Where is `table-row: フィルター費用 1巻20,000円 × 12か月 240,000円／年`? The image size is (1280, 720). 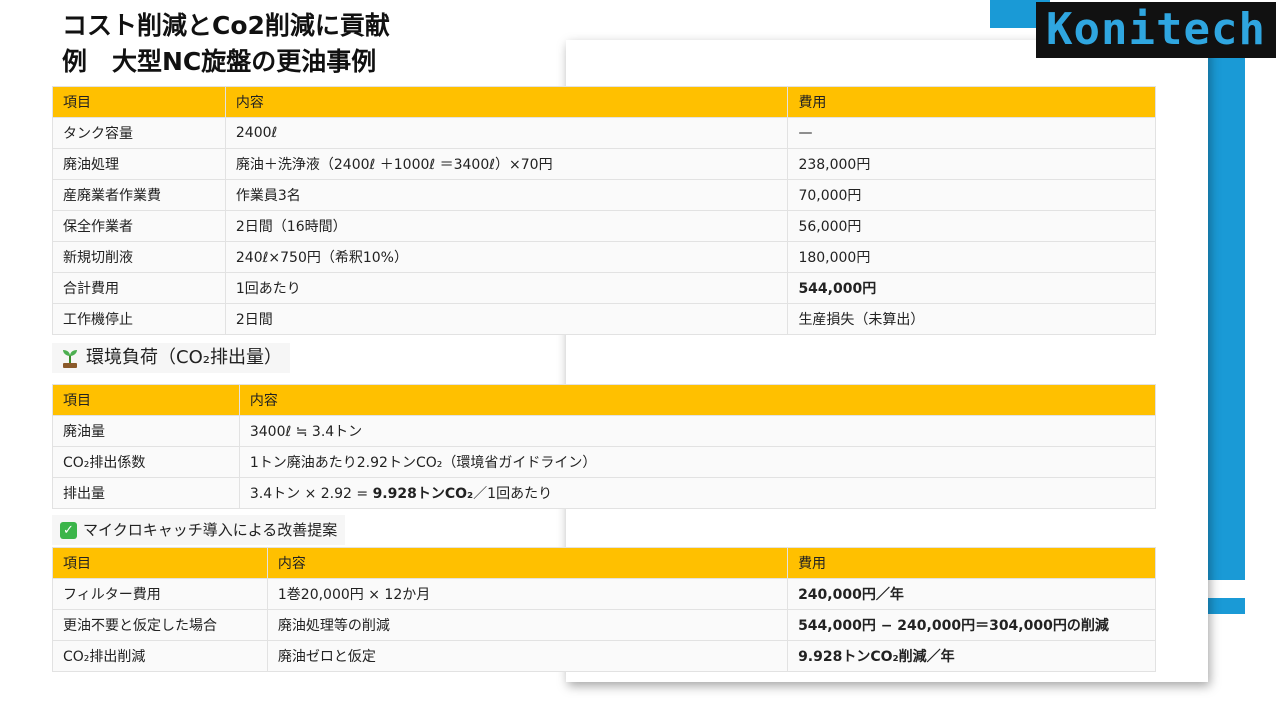
table-row: フィルター費用 1巻20,000円 × 12か月 240,000円／年 is located at coordinates (604, 594).